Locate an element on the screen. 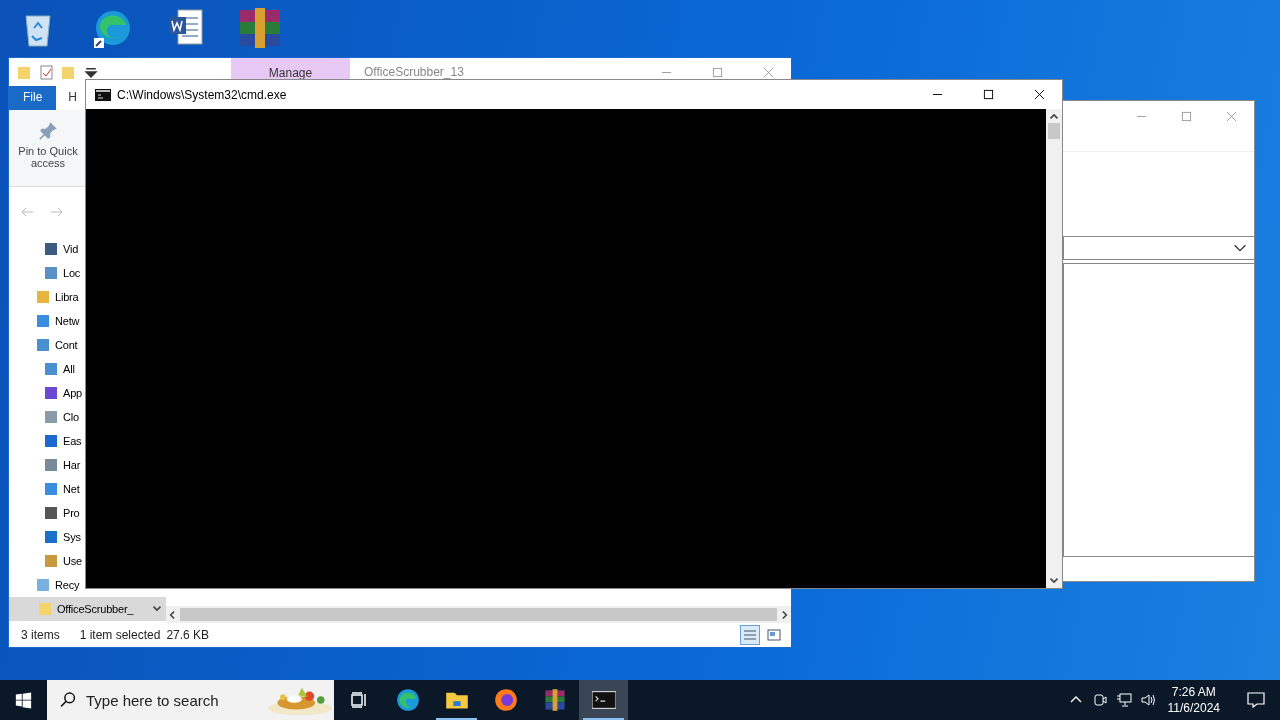 This screenshot has height=720, width=1280. properties-icon is located at coordinates (47, 72).